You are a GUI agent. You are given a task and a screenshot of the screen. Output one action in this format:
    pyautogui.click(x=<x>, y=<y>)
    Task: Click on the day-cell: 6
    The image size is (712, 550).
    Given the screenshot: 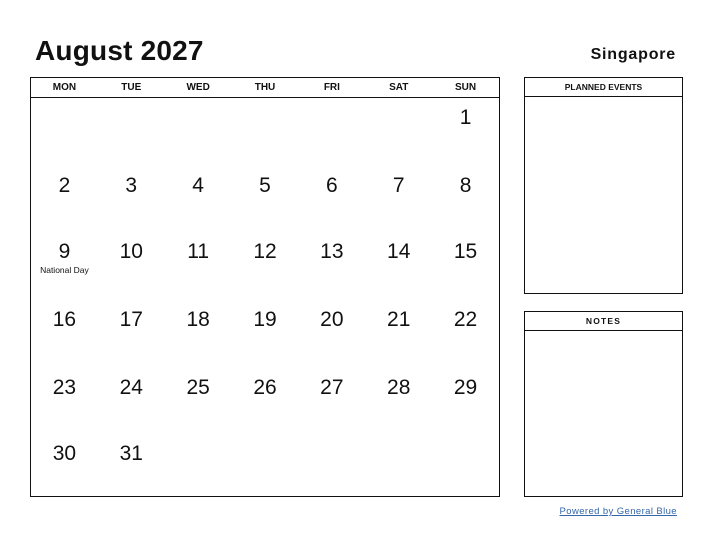 What is the action you would take?
    pyautogui.click(x=331, y=199)
    